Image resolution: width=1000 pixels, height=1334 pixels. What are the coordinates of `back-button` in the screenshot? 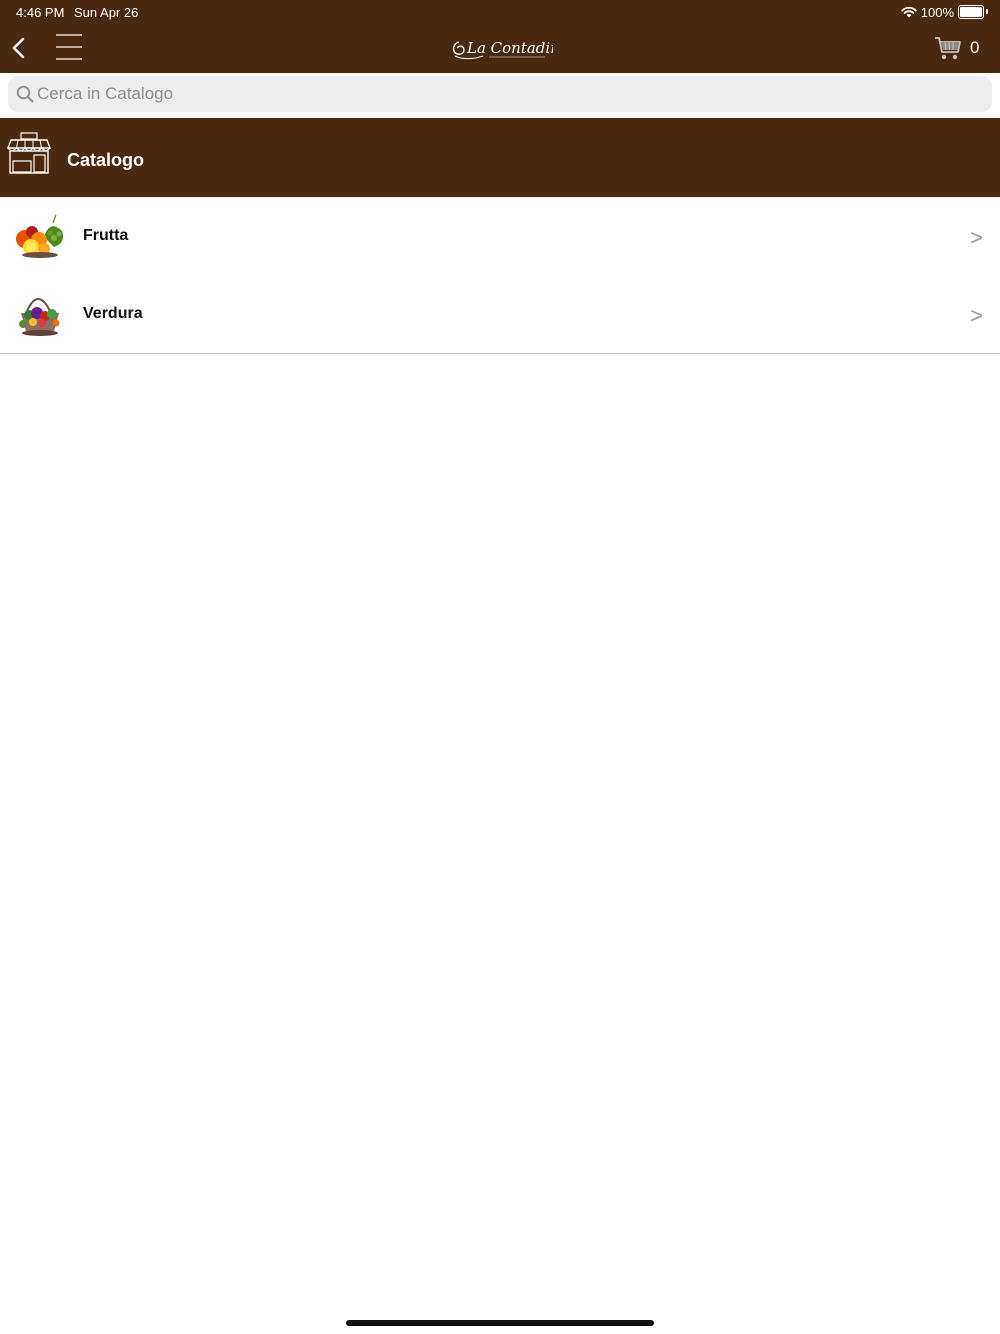 It's located at (20, 48).